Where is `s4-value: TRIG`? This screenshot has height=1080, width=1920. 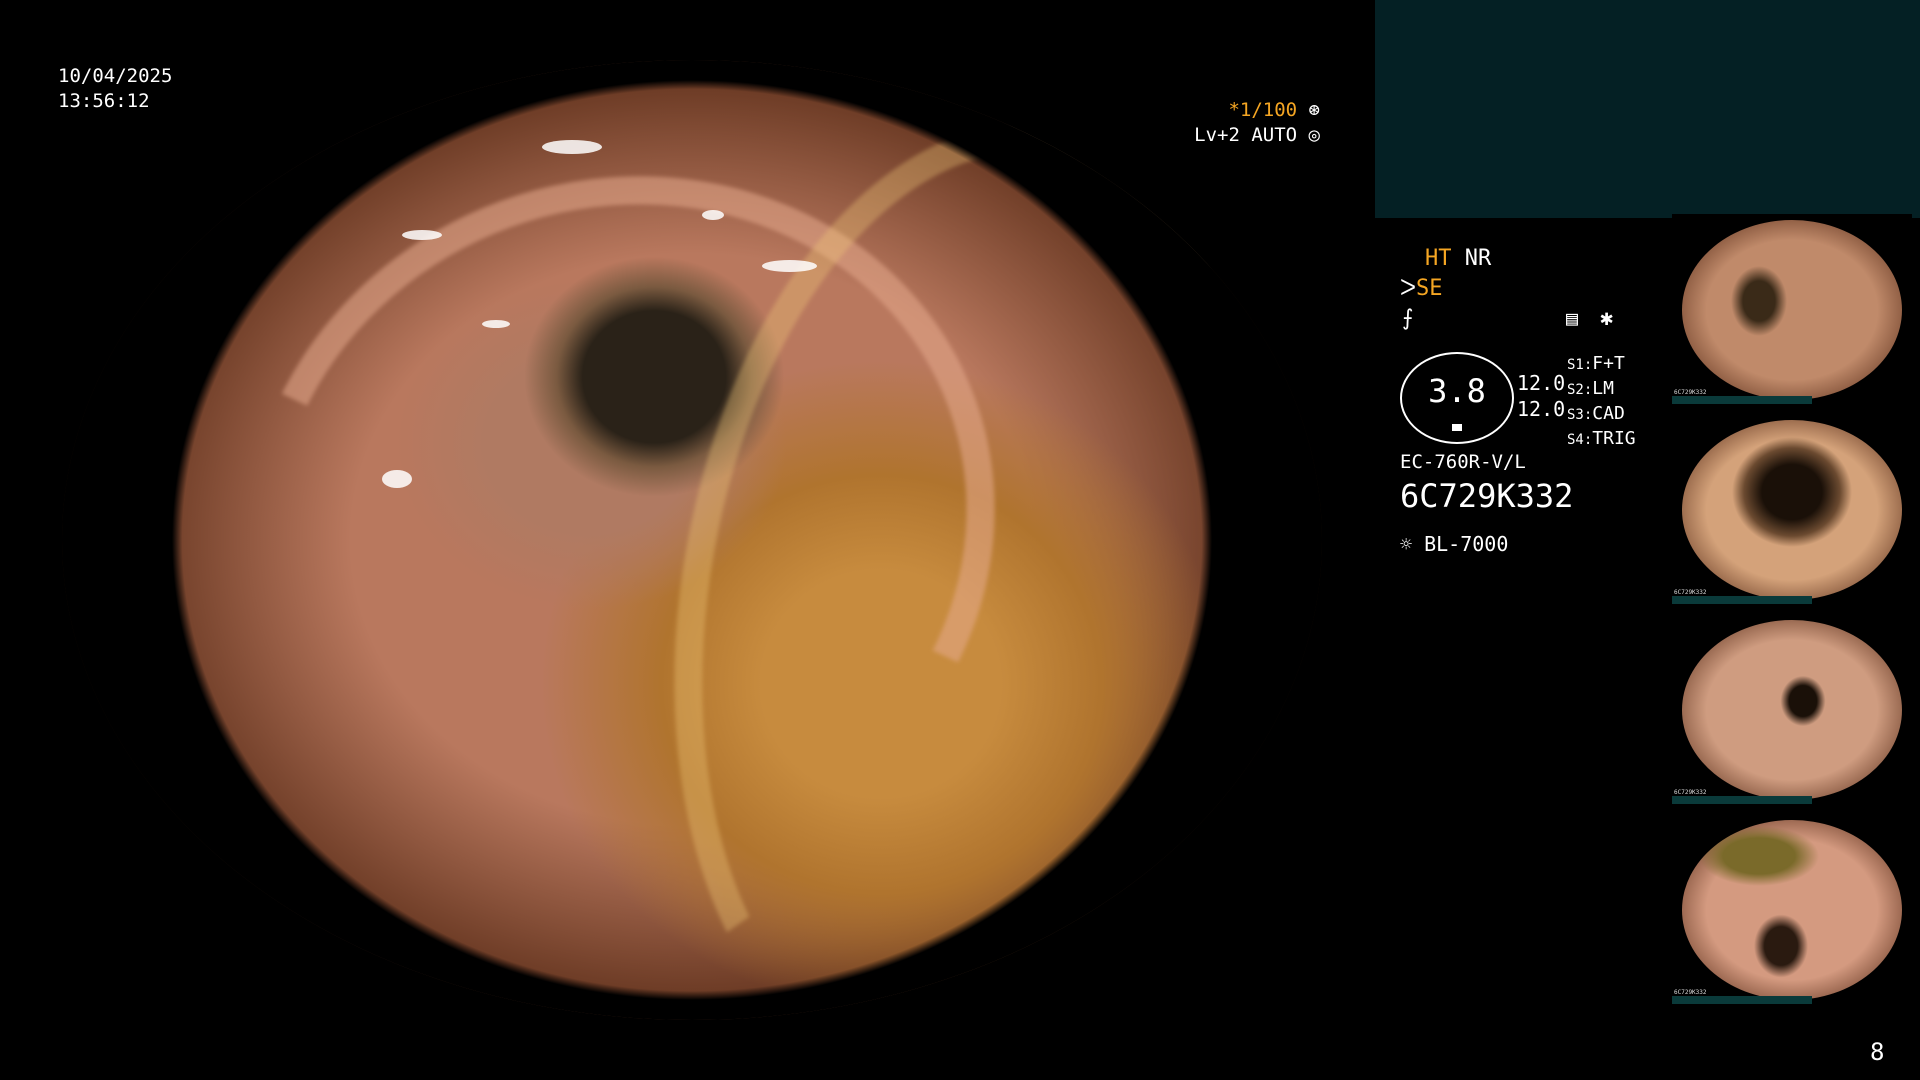 s4-value: TRIG is located at coordinates (1614, 438).